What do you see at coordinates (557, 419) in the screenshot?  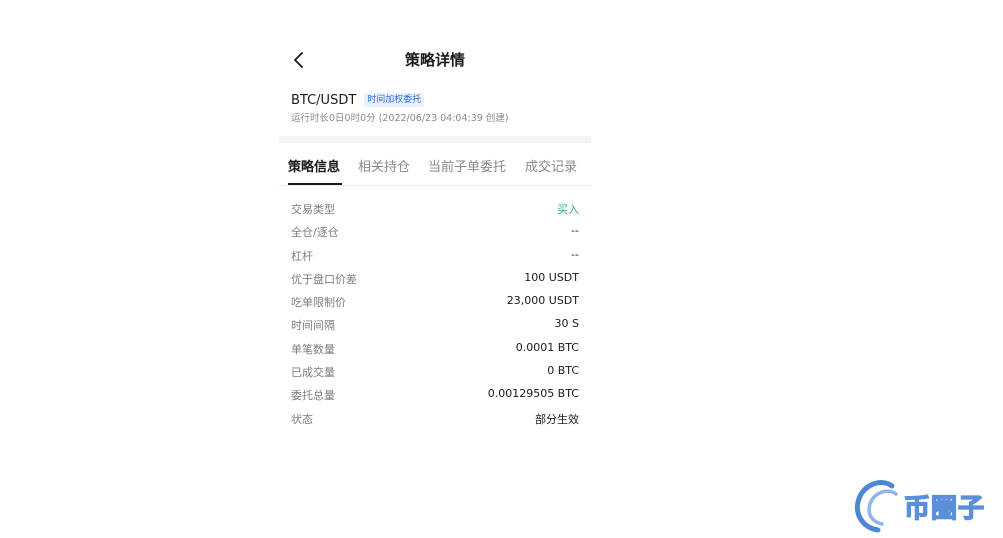 I see `detail-value: 部分生效` at bounding box center [557, 419].